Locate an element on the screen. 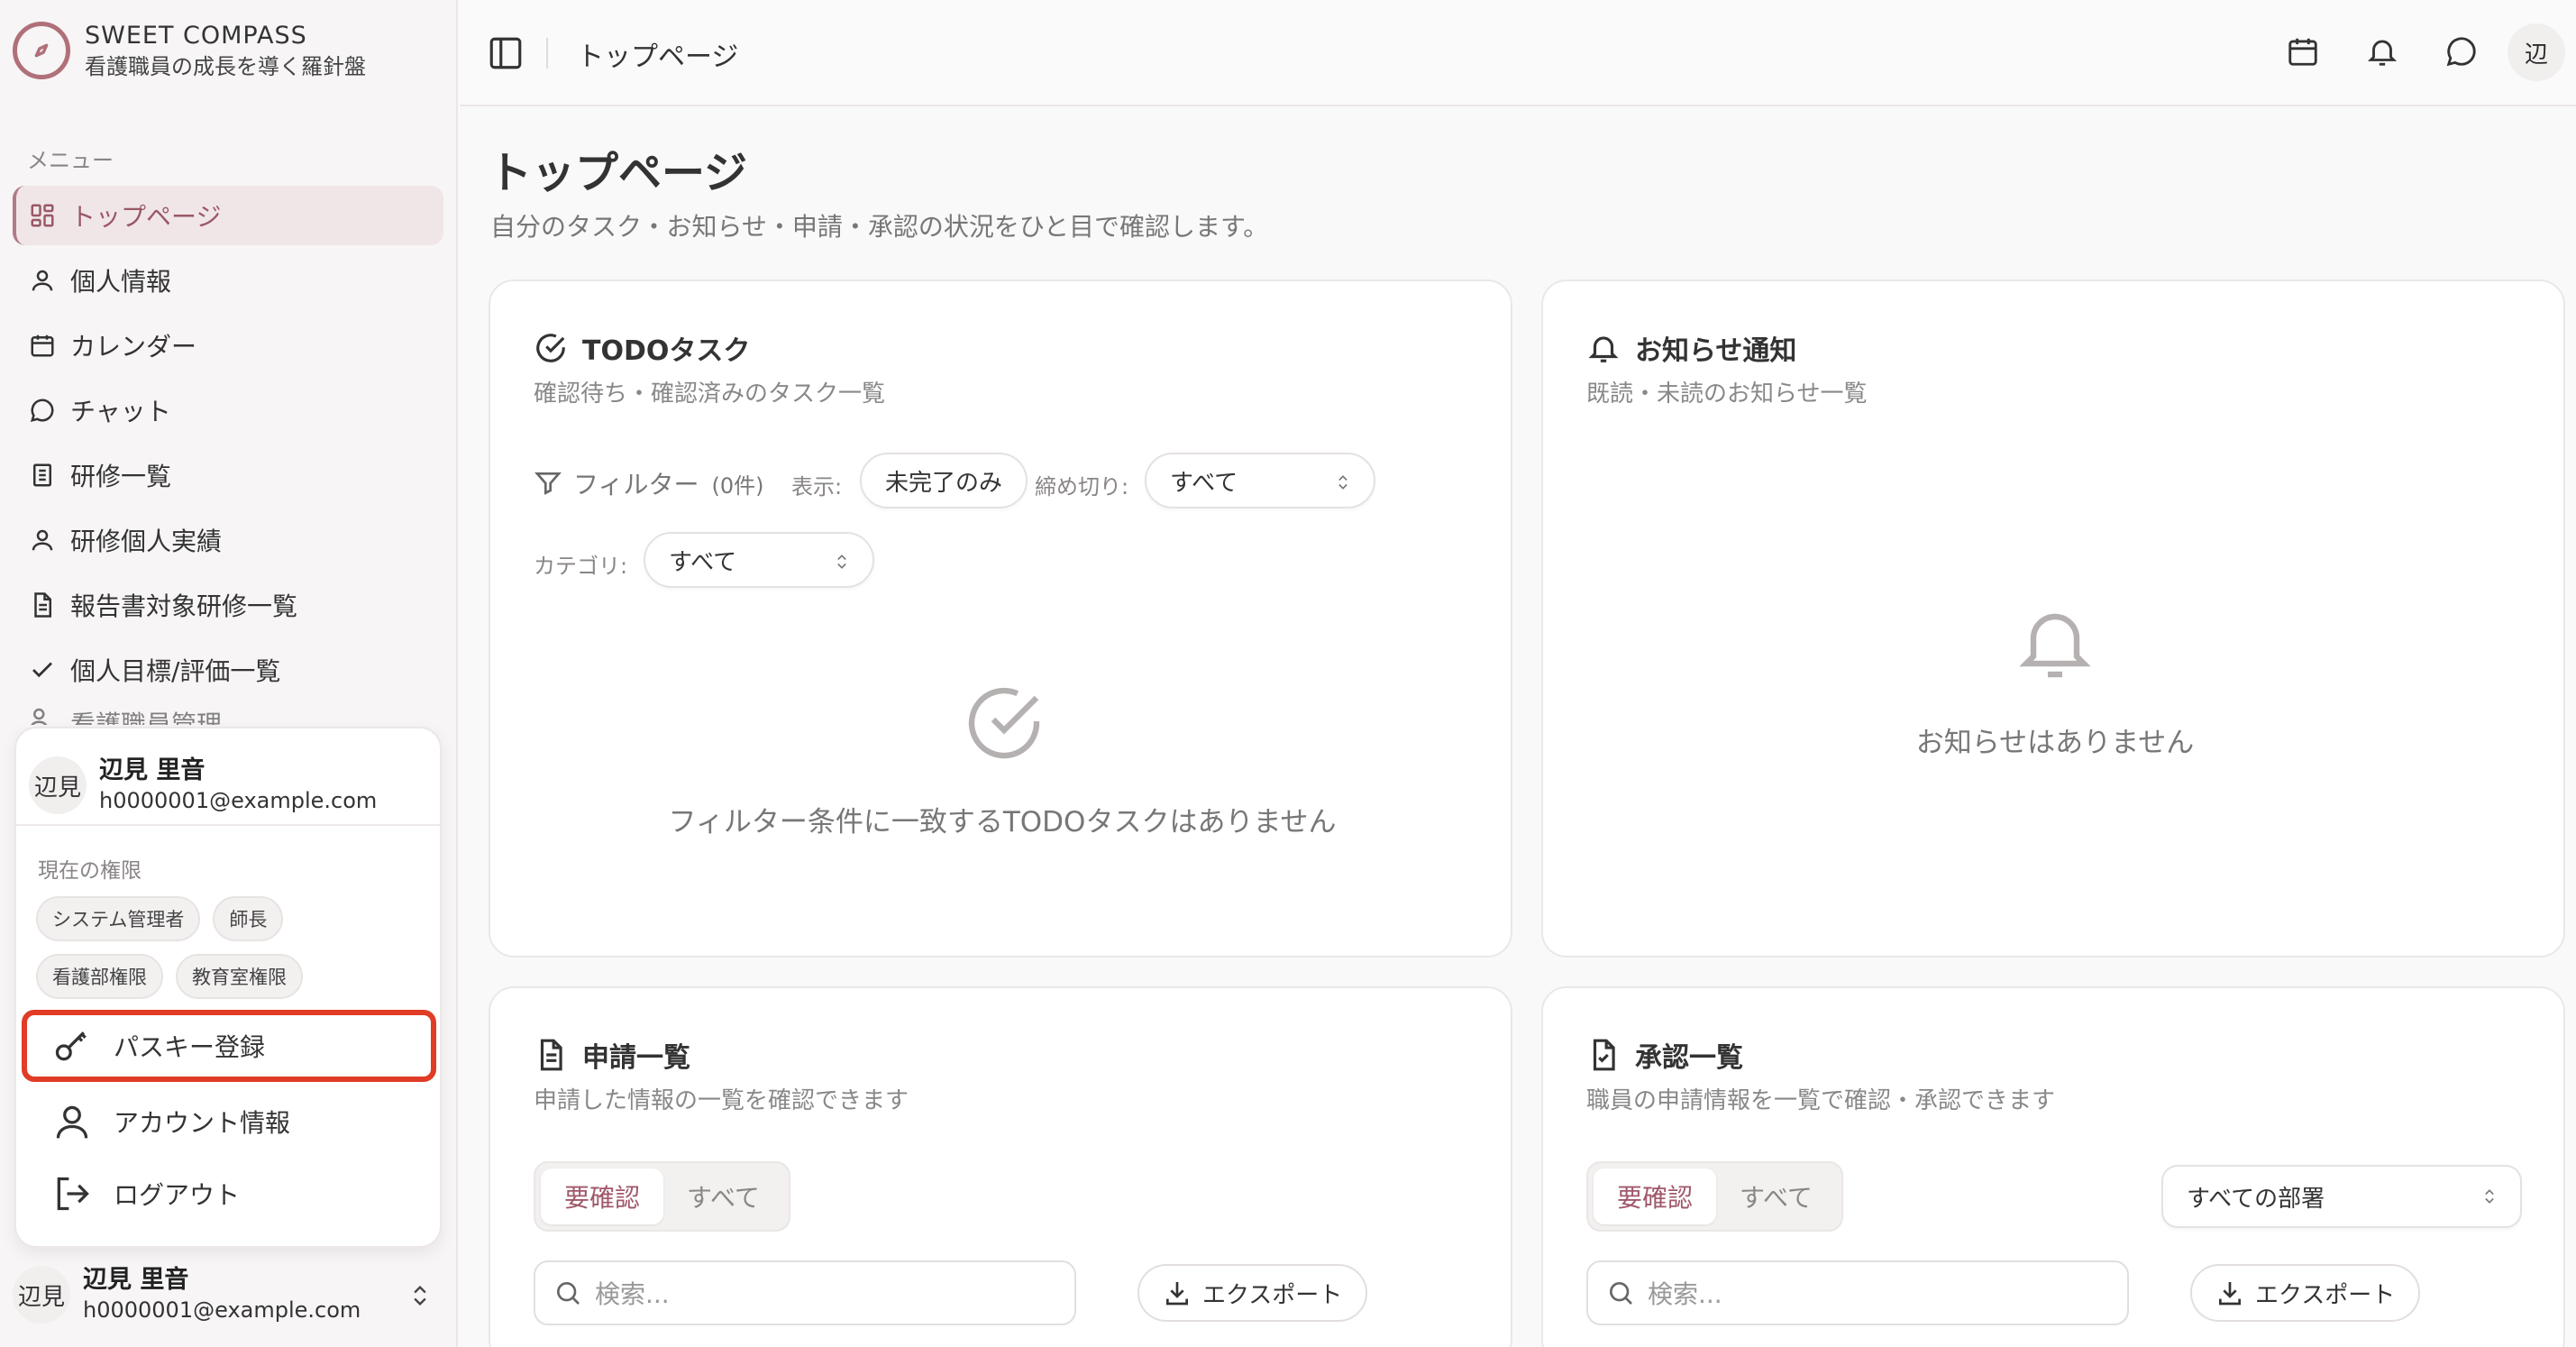 The image size is (2576, 1347). category-label: カテゴリ: is located at coordinates (581, 567).